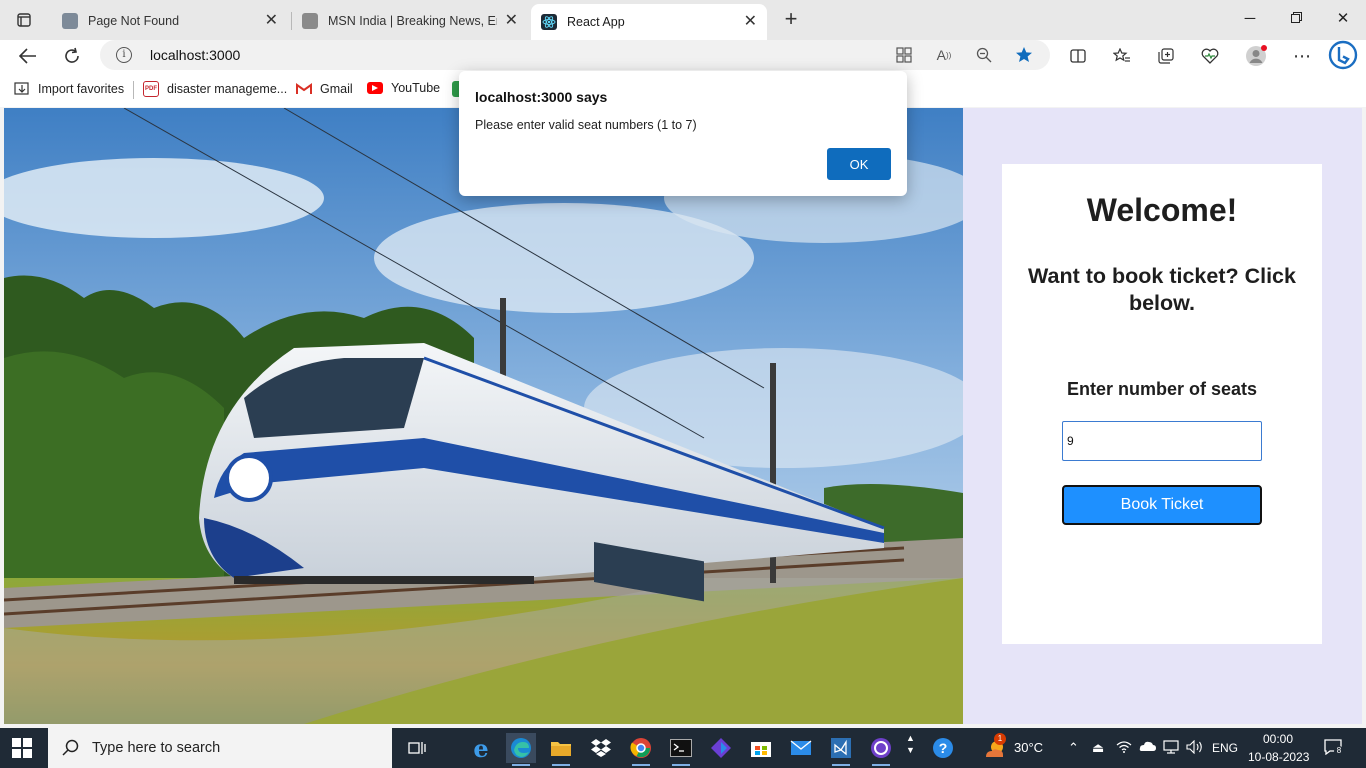  I want to click on notifications-icon: 8, so click(1334, 749).